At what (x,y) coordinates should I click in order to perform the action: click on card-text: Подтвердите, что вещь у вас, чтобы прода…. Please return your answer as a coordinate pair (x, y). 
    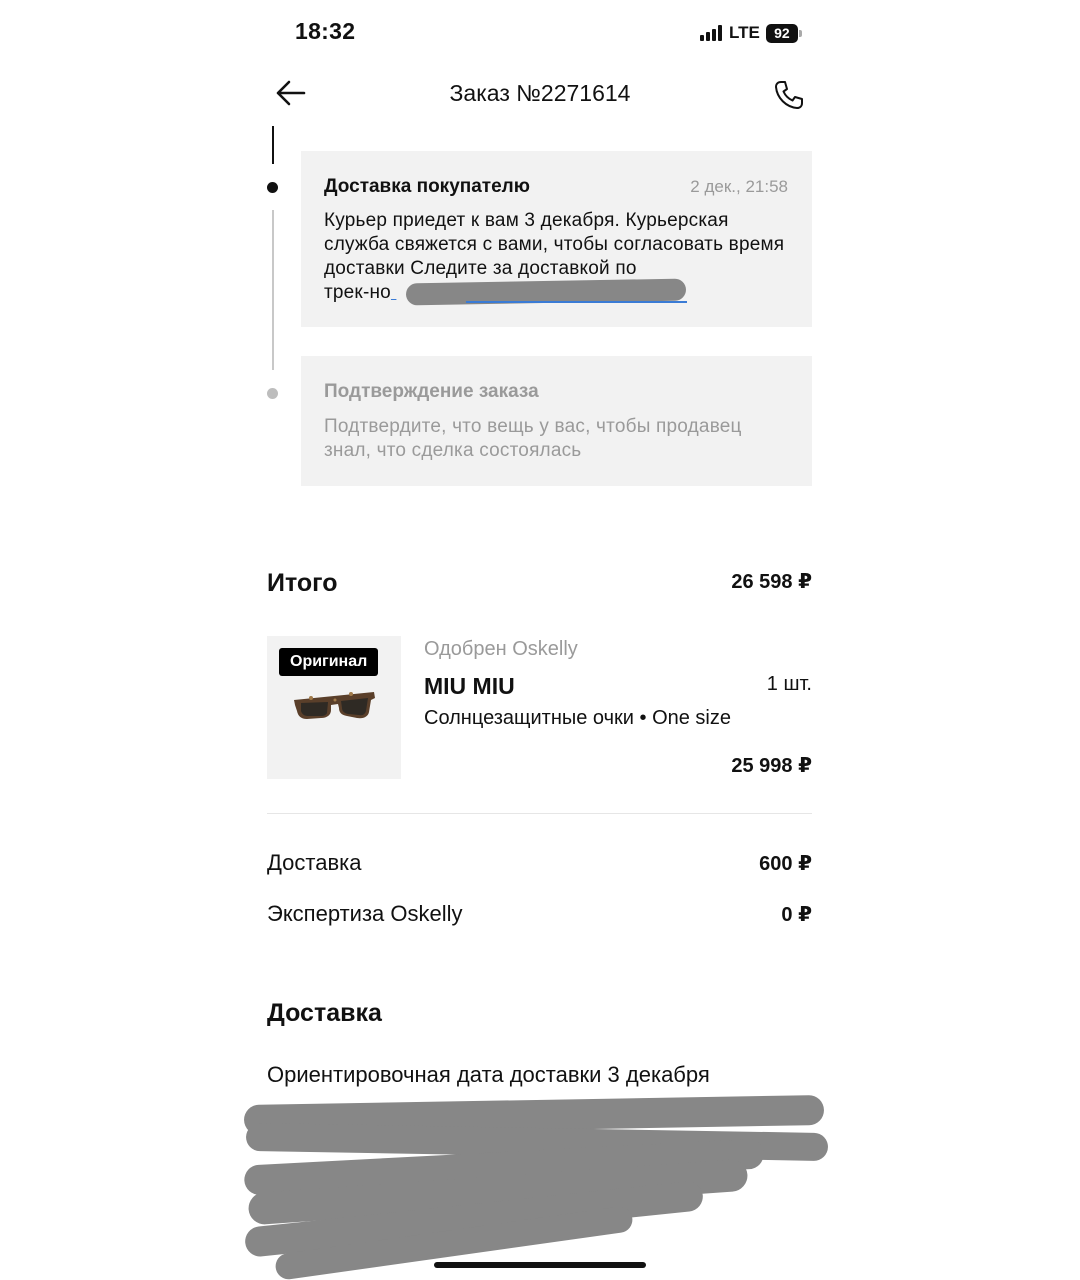
    Looking at the image, I should click on (533, 438).